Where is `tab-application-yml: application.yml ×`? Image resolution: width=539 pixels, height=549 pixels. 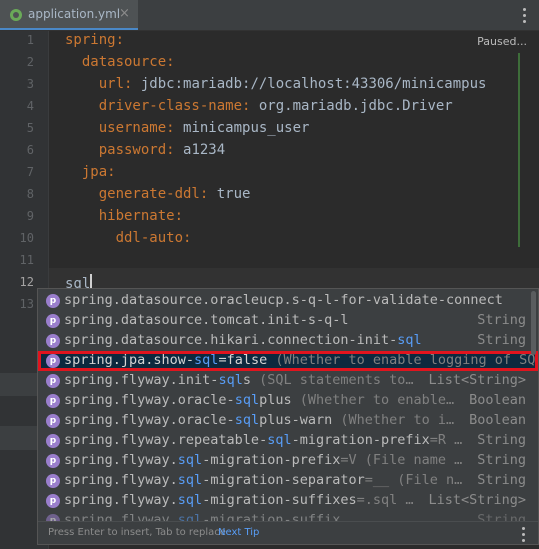
tab-application-yml: application.yml × is located at coordinates (69, 15).